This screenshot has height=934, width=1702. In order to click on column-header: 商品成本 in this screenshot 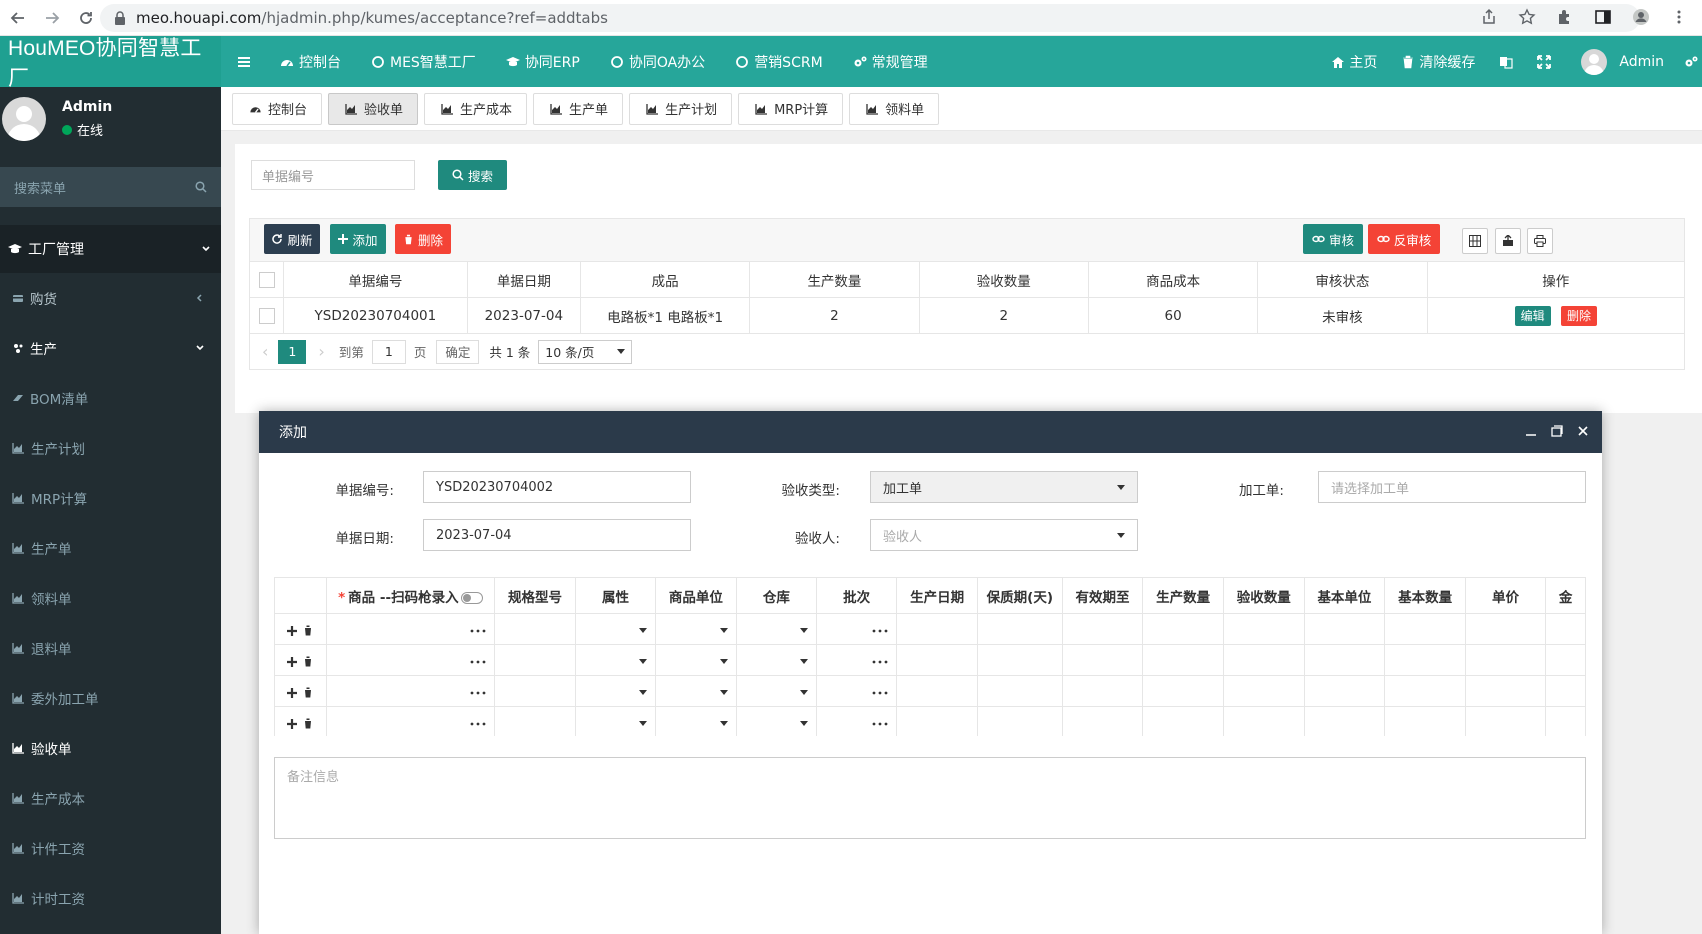, I will do `click(1173, 279)`.